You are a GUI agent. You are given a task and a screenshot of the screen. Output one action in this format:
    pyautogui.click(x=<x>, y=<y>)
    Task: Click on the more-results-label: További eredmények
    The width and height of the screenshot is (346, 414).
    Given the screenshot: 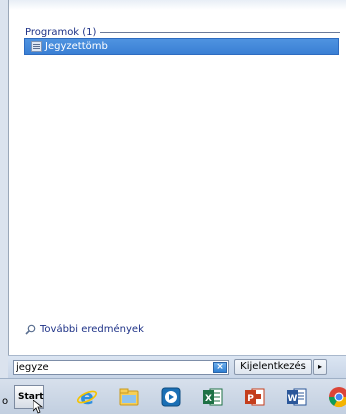 What is the action you would take?
    pyautogui.click(x=92, y=329)
    